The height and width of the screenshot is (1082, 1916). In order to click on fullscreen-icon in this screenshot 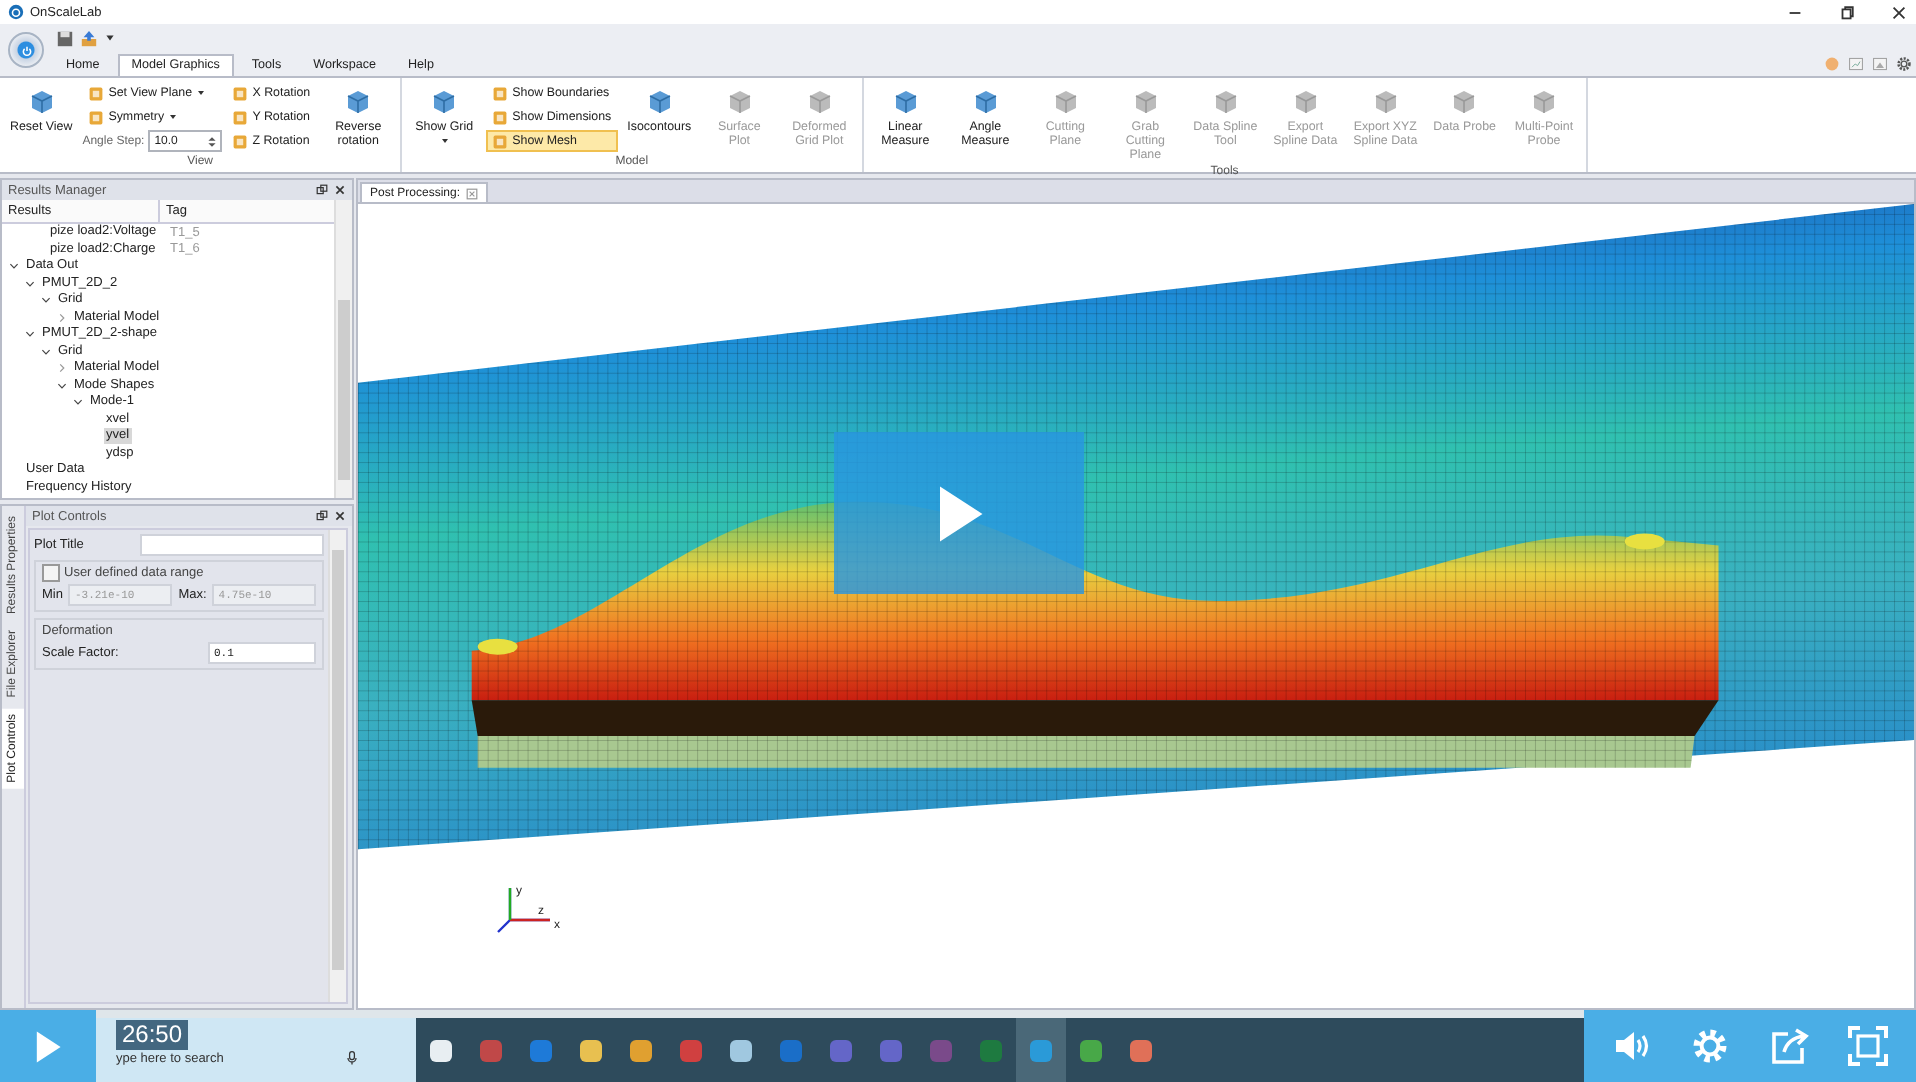, I will do `click(1868, 1046)`.